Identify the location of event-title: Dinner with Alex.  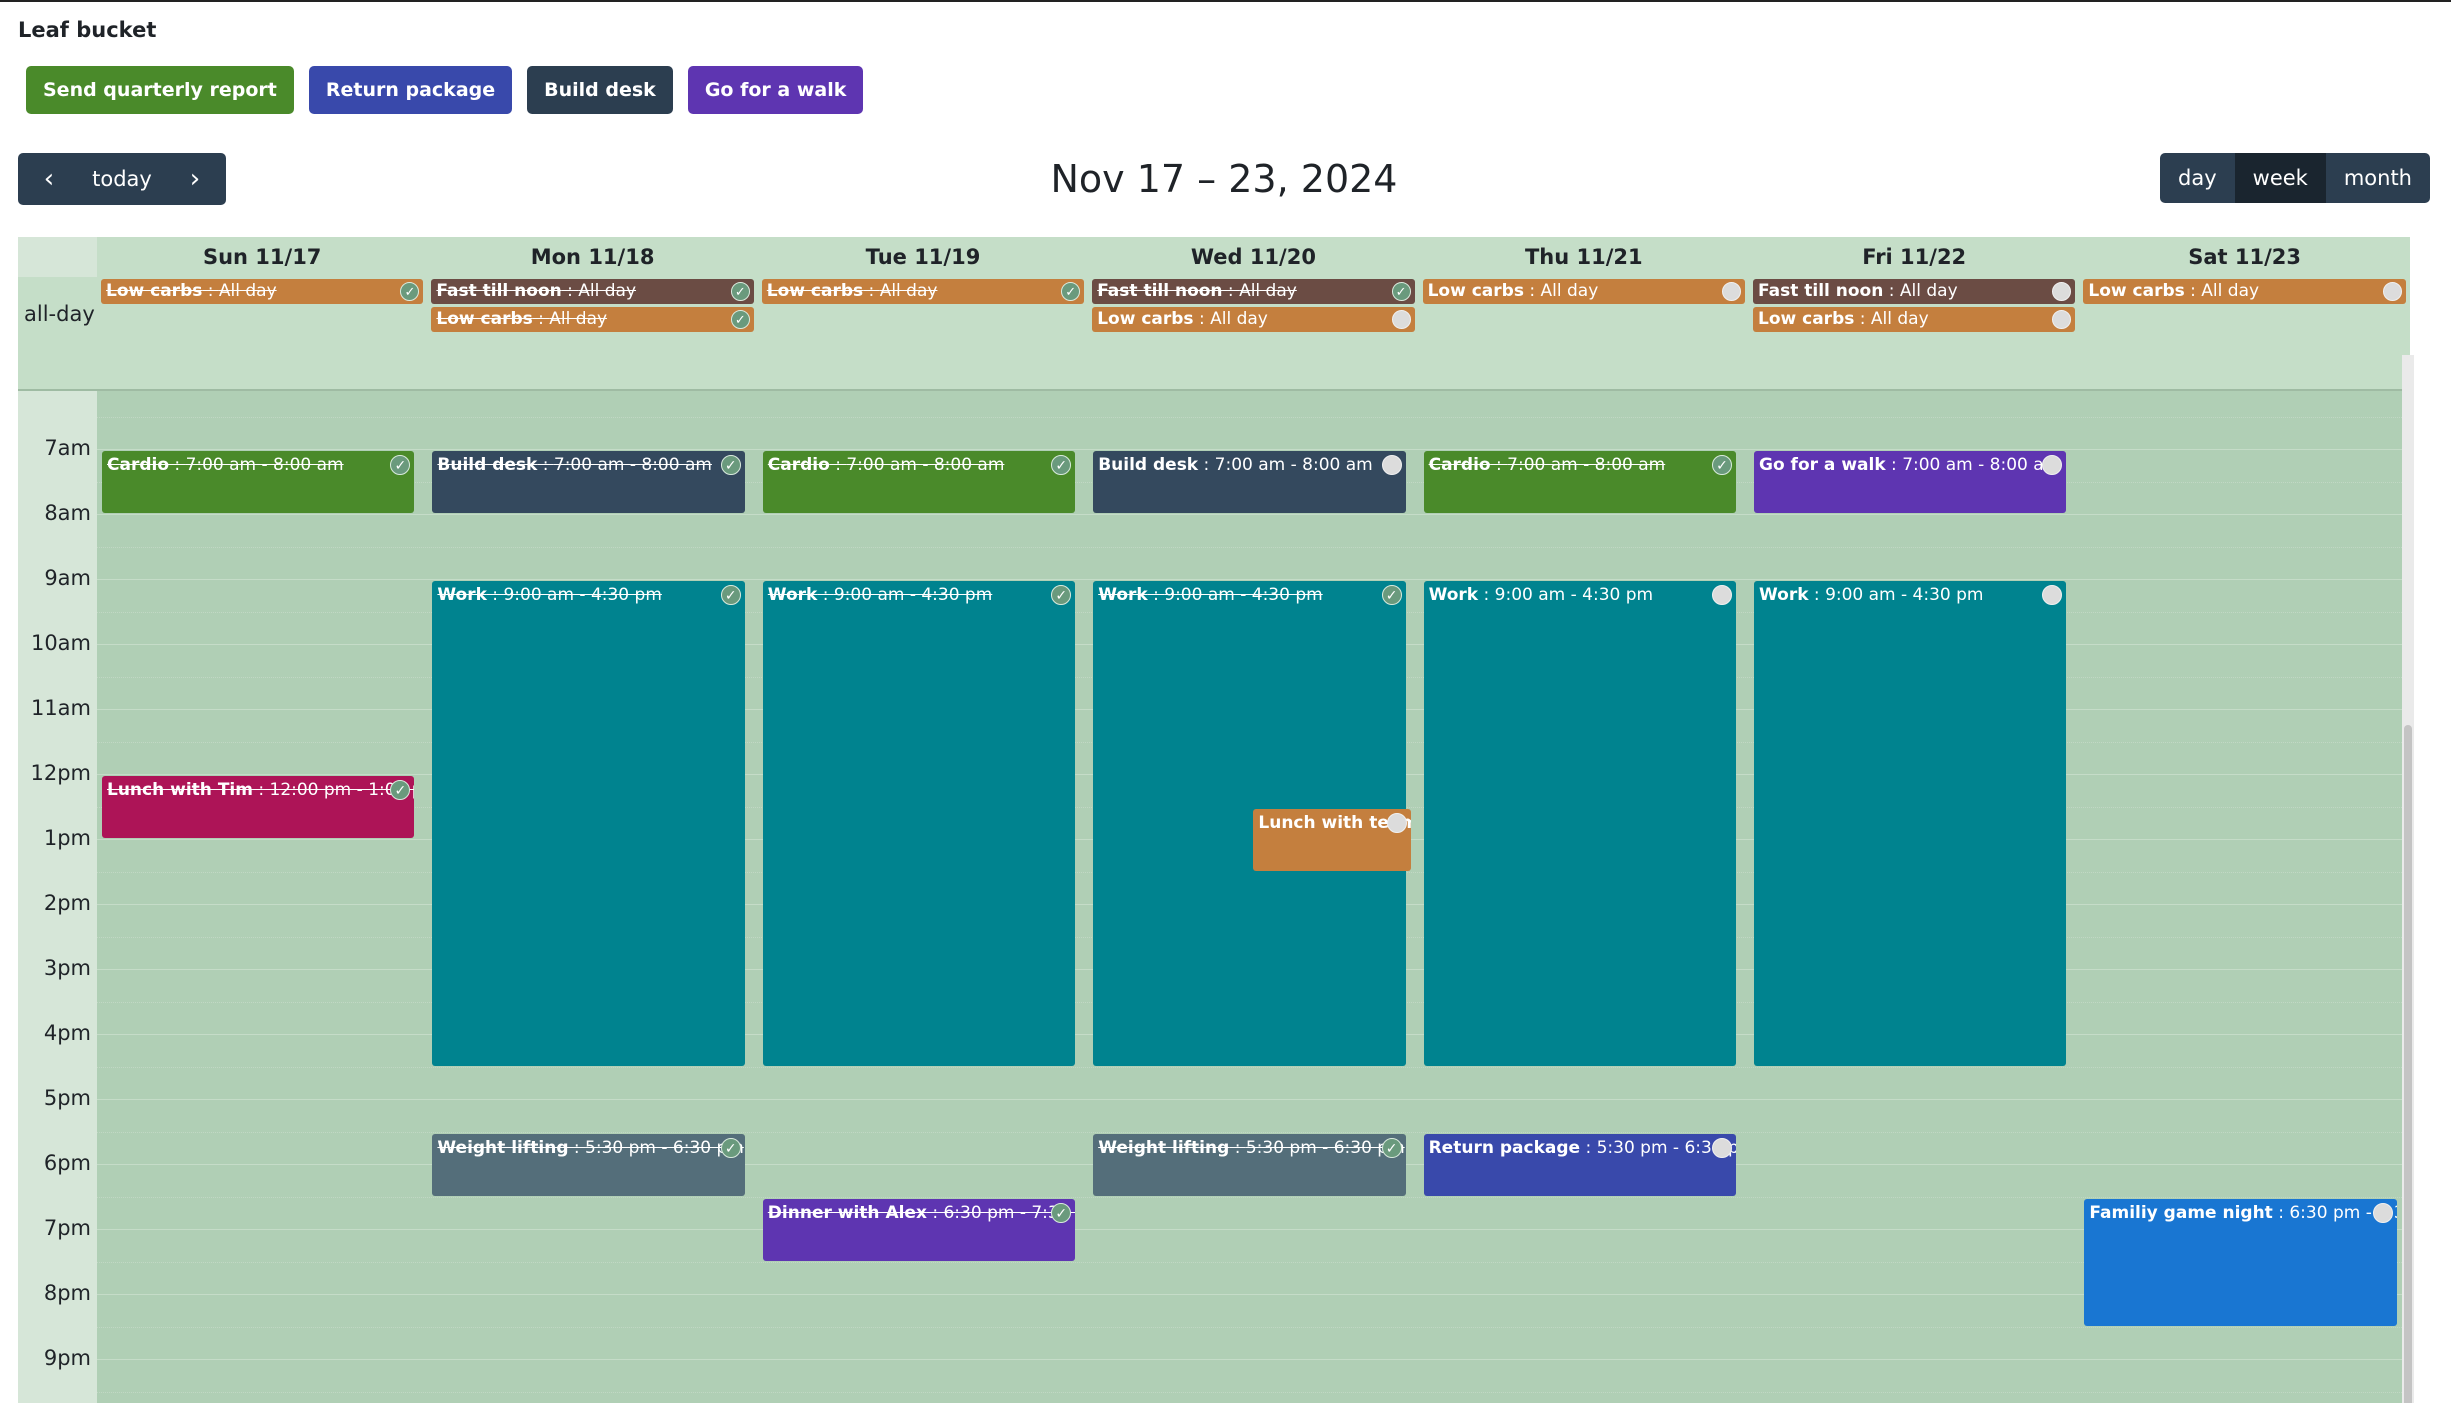
(847, 1212).